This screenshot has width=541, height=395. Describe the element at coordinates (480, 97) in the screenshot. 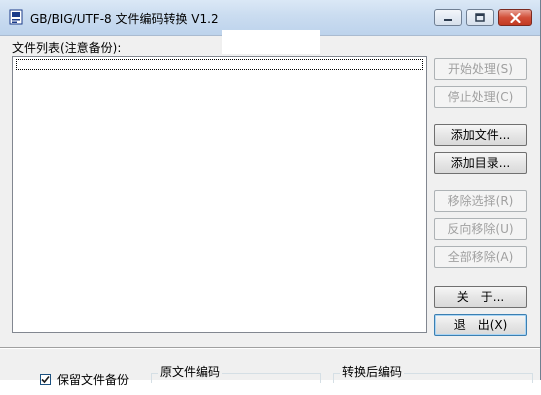

I see `stop-button: 停止处理(C)` at that location.